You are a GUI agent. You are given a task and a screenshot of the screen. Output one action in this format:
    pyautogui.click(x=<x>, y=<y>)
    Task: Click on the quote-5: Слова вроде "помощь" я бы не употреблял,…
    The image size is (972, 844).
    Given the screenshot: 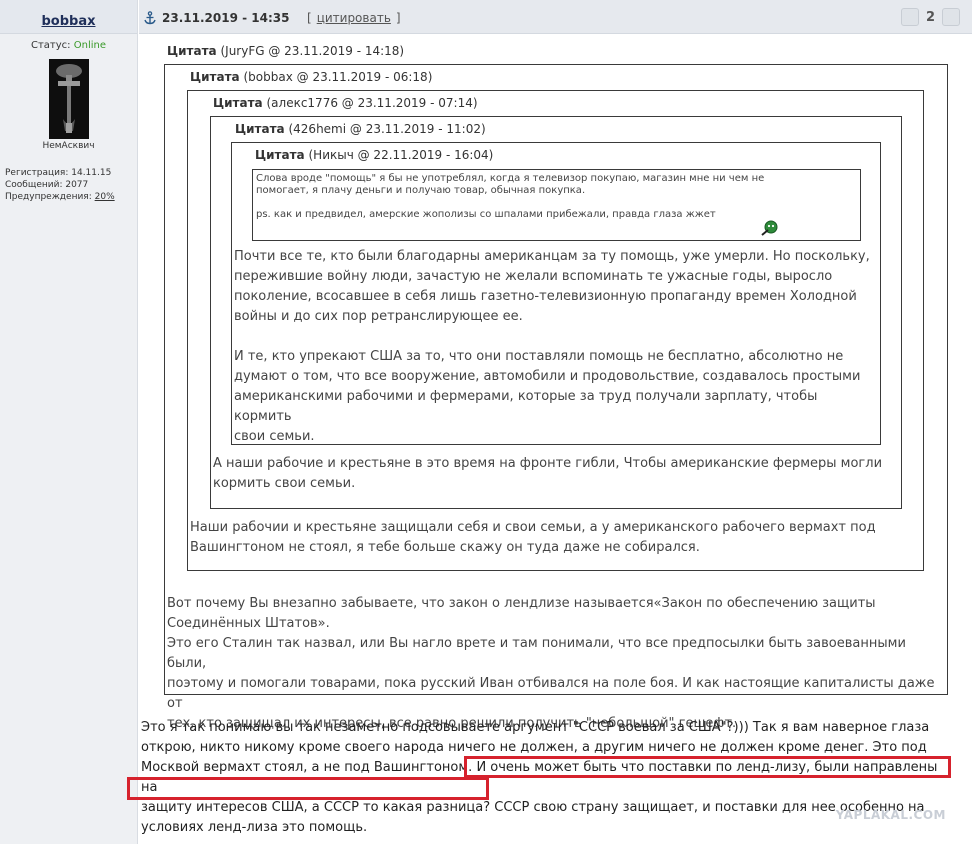 What is the action you would take?
    pyautogui.click(x=556, y=205)
    